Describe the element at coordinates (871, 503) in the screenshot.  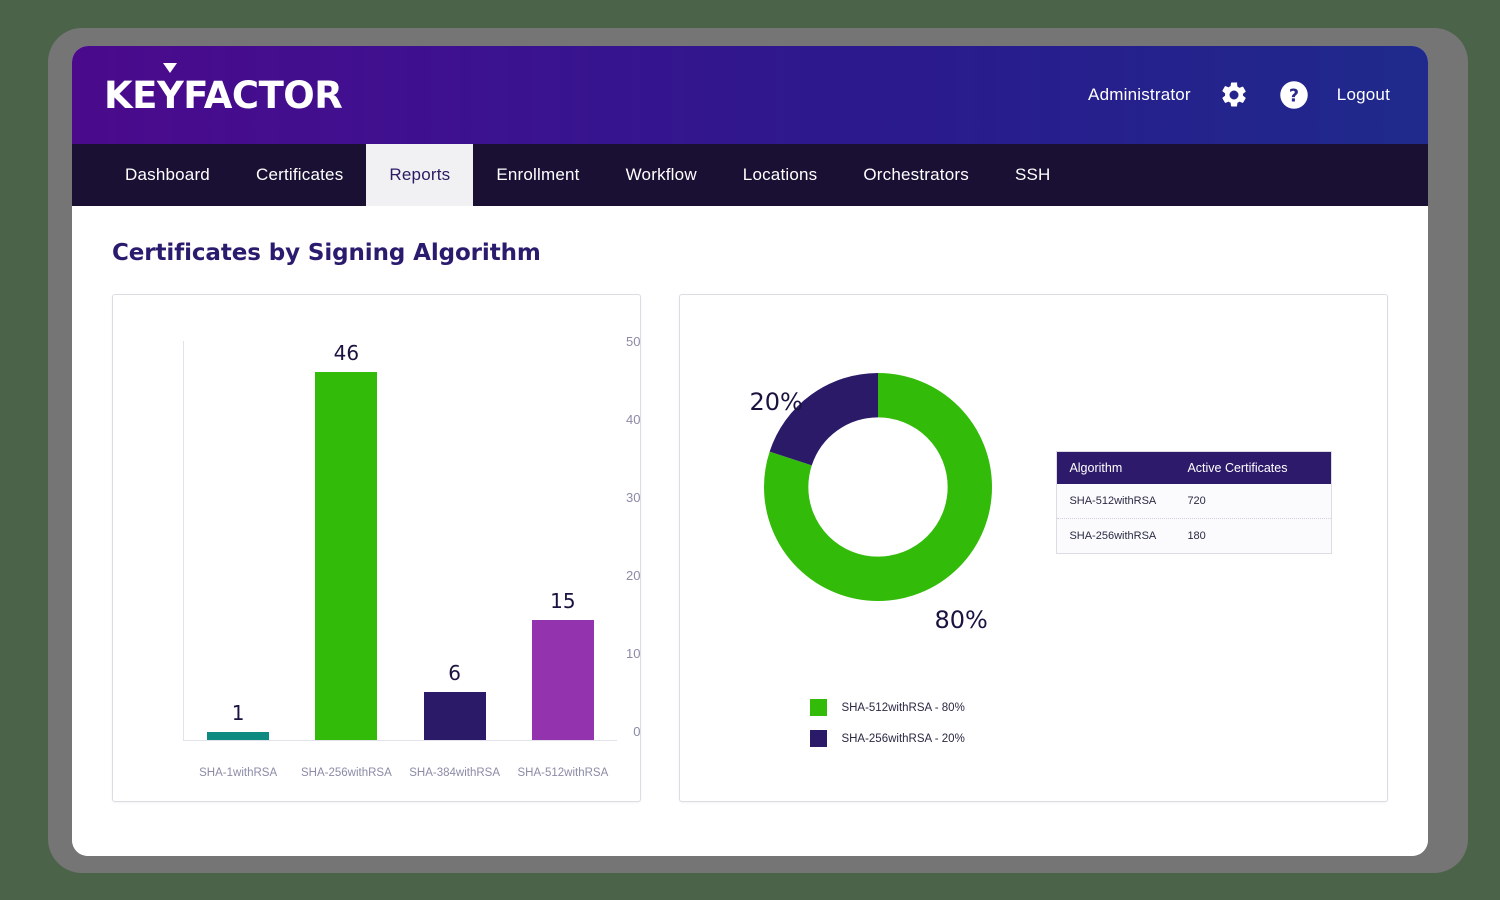
I see `donut-chart: 20% 80%` at that location.